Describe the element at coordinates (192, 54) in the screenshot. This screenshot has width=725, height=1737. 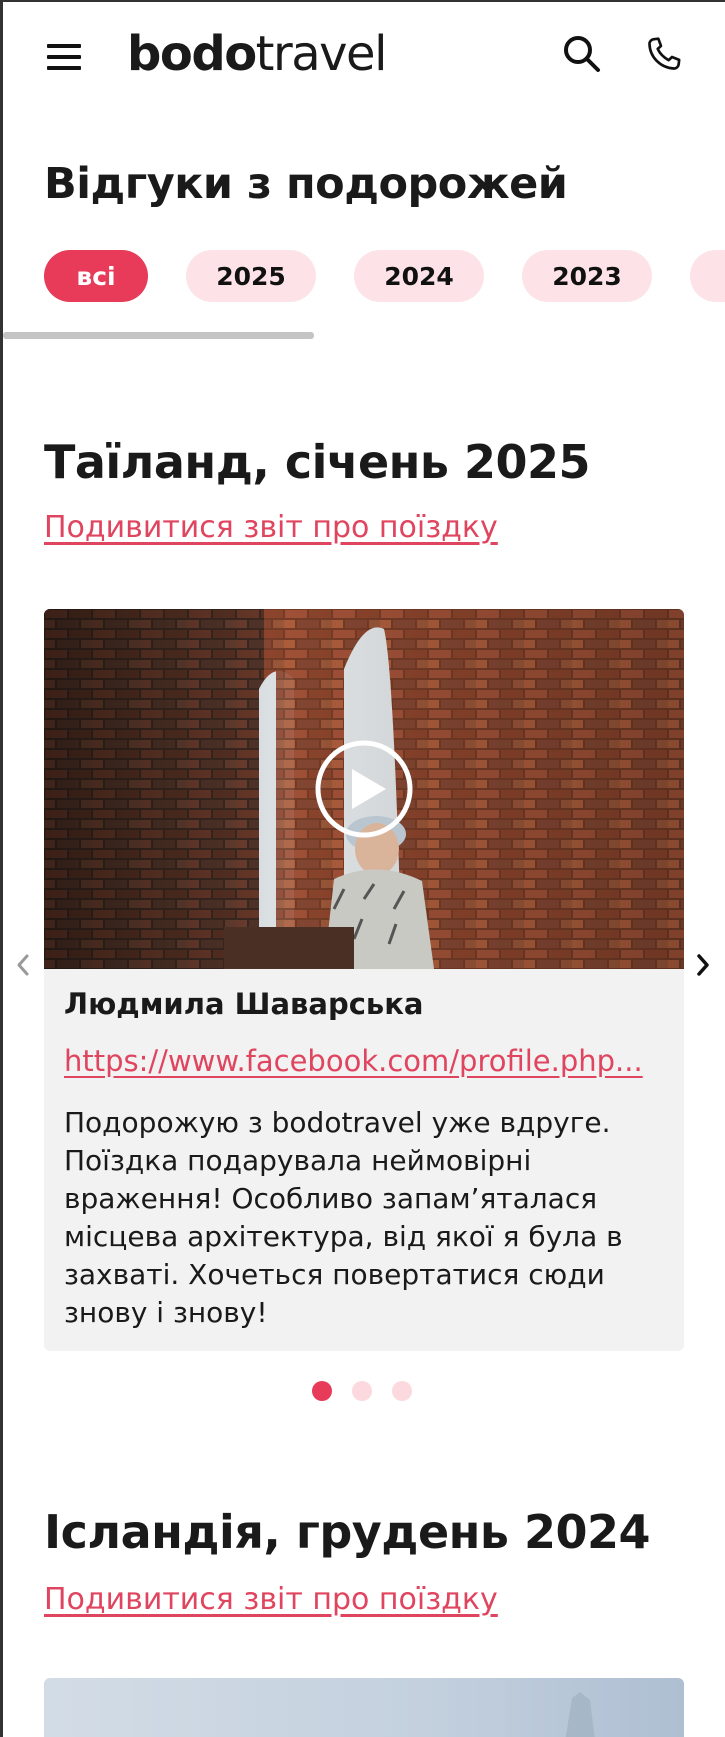
I see `logo-bold-text: bodo` at that location.